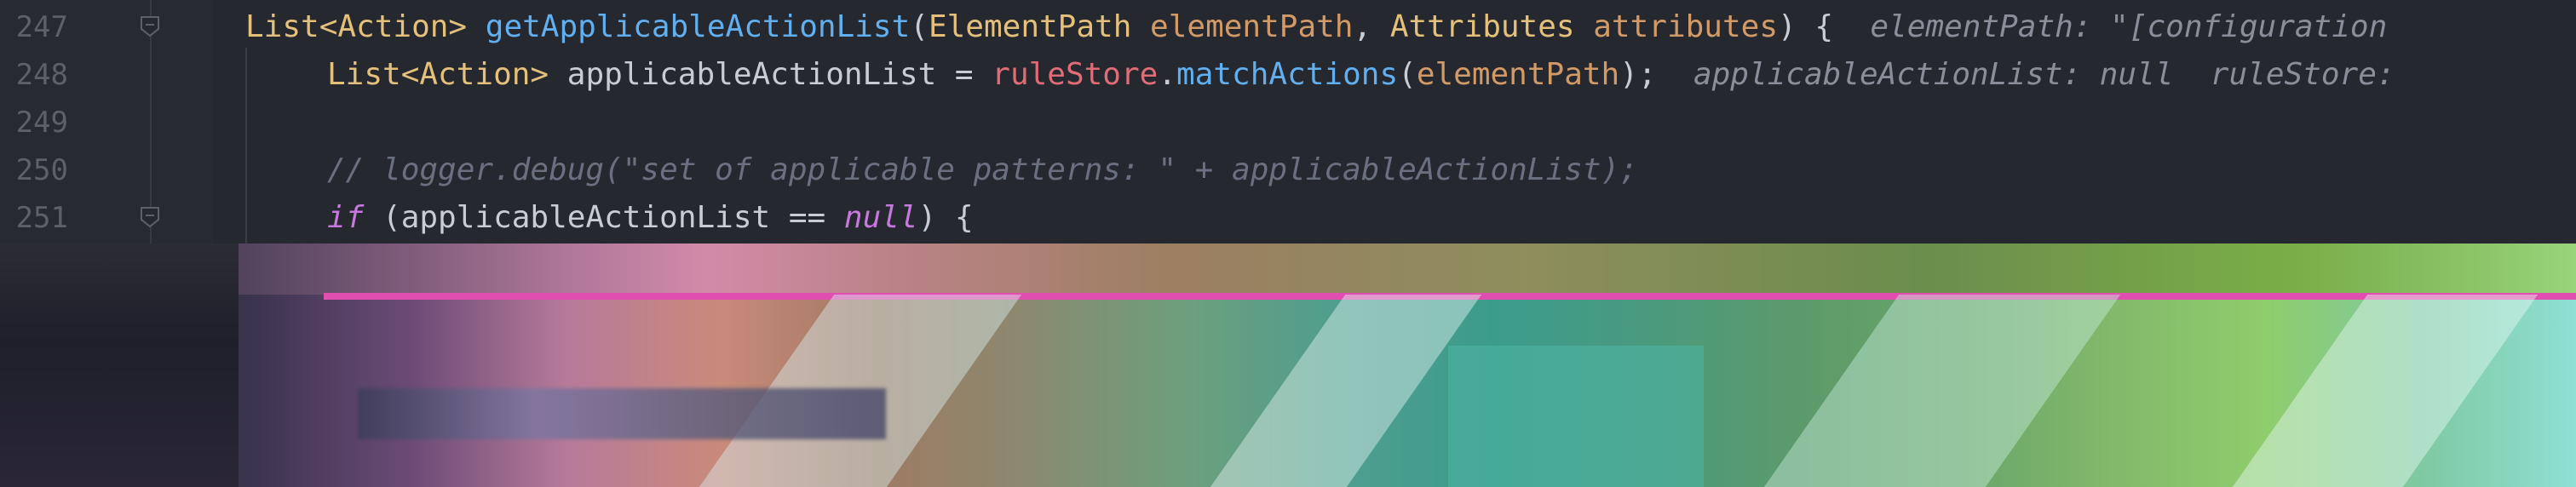  Describe the element at coordinates (2044, 74) in the screenshot. I see `inline-debug-hint: applicableActionList: null ruleStore:` at that location.